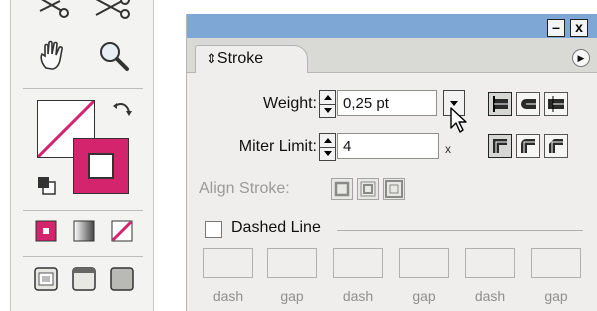 Image resolution: width=597 pixels, height=311 pixels. What do you see at coordinates (528, 109) in the screenshot?
I see `round-cap-icon` at bounding box center [528, 109].